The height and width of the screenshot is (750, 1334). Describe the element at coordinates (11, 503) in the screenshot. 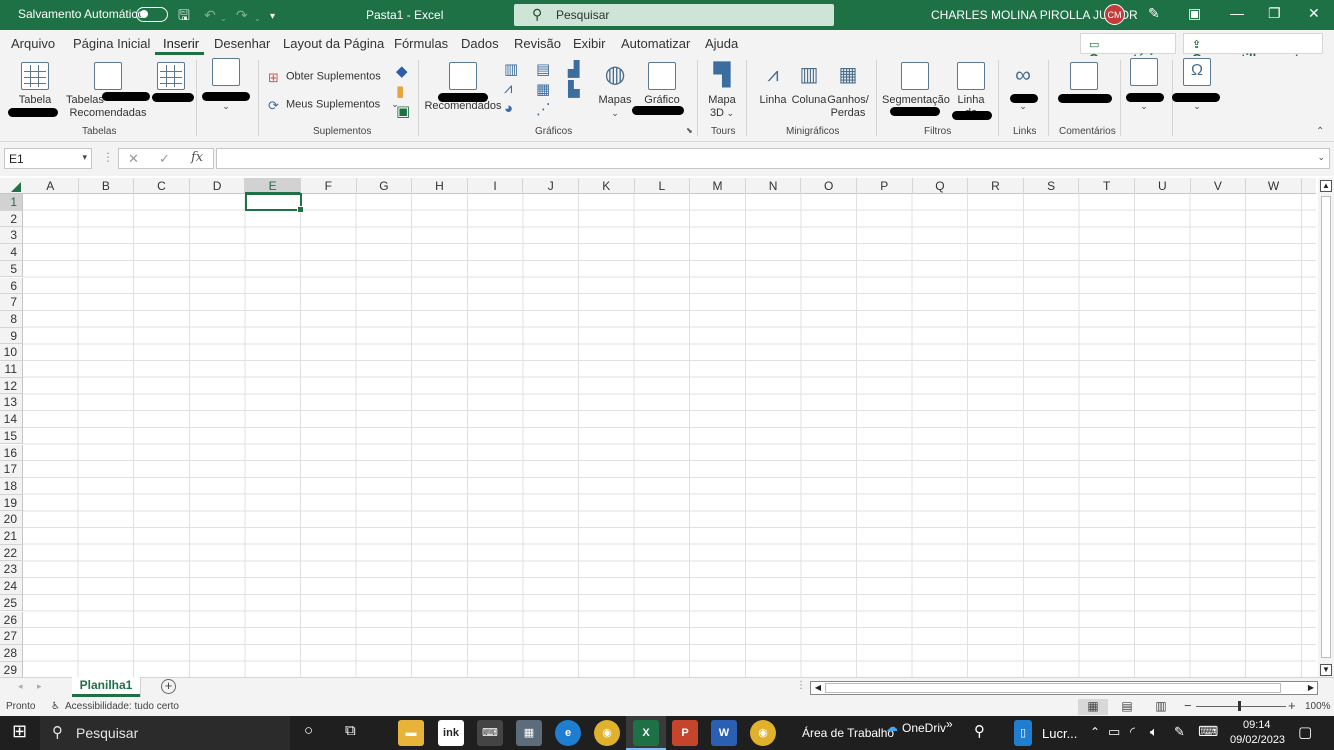

I see `row-header: 19` at that location.